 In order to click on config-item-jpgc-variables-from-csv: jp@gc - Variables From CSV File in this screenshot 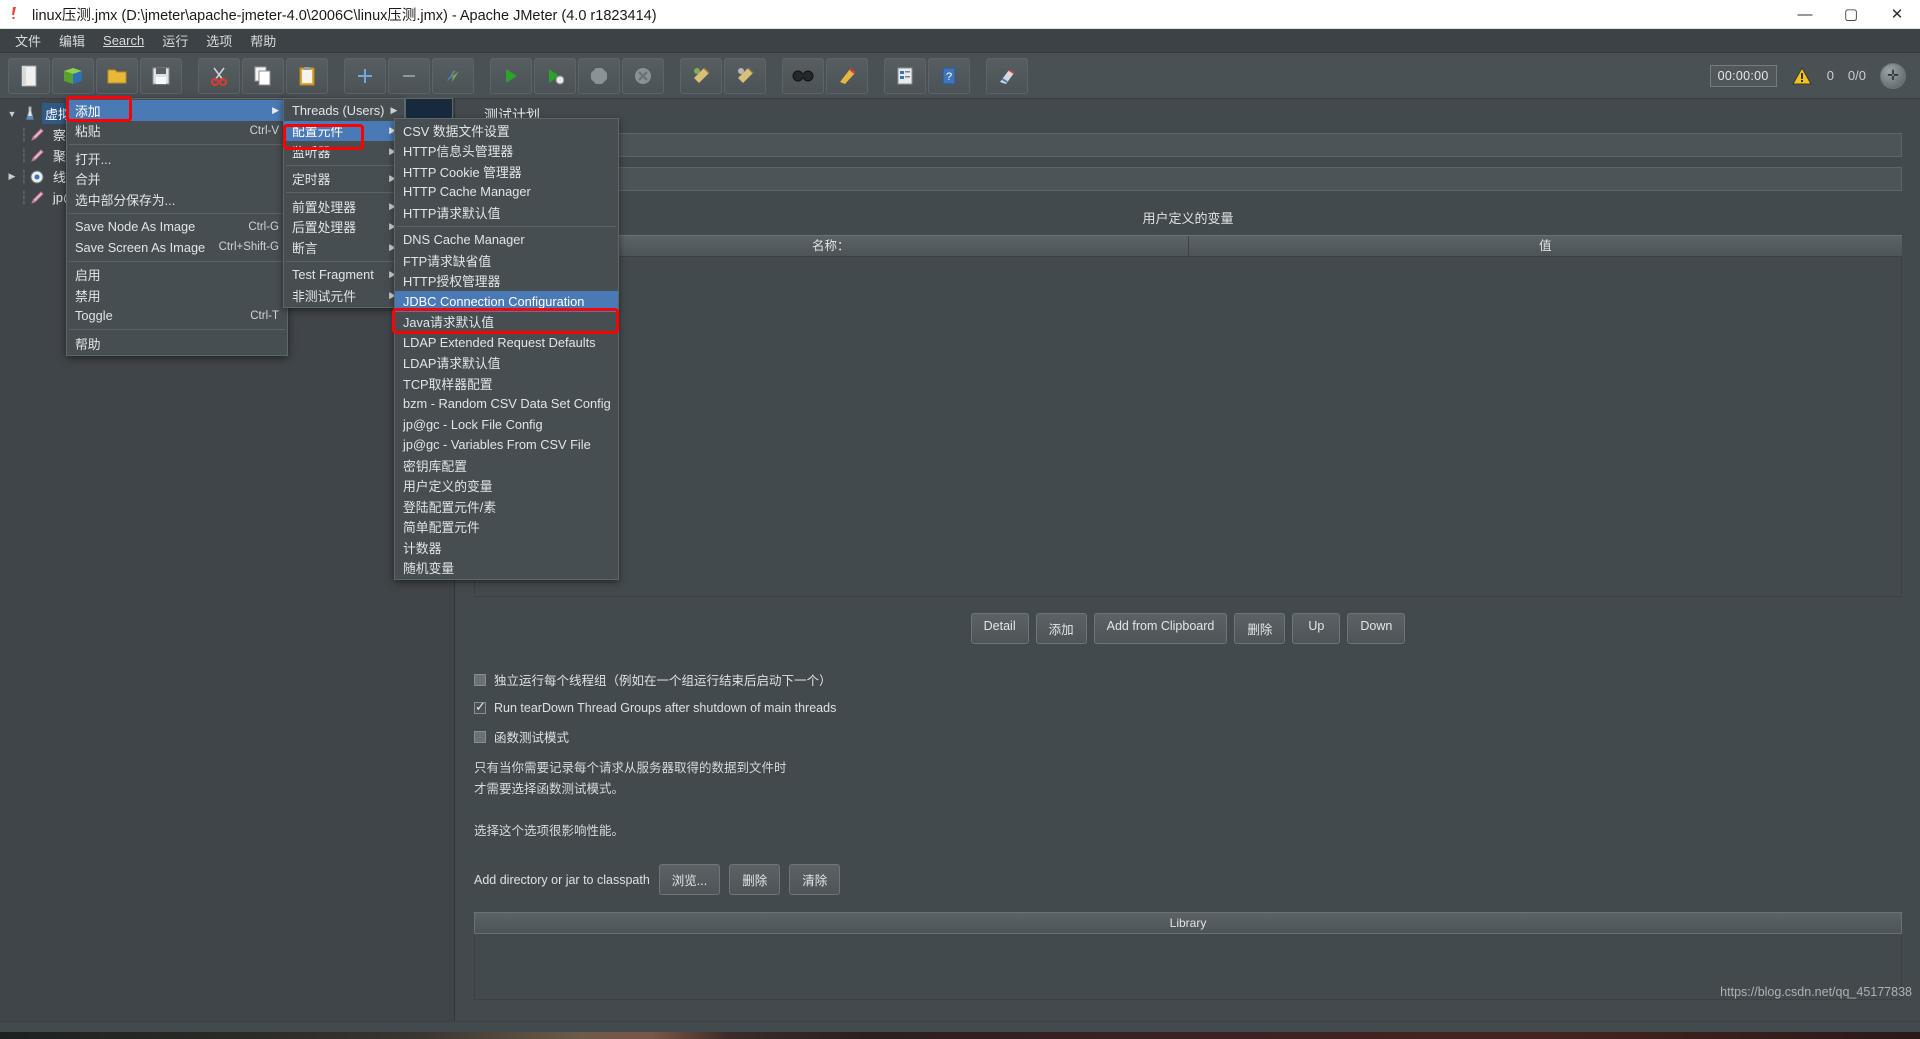, I will do `click(506, 445)`.